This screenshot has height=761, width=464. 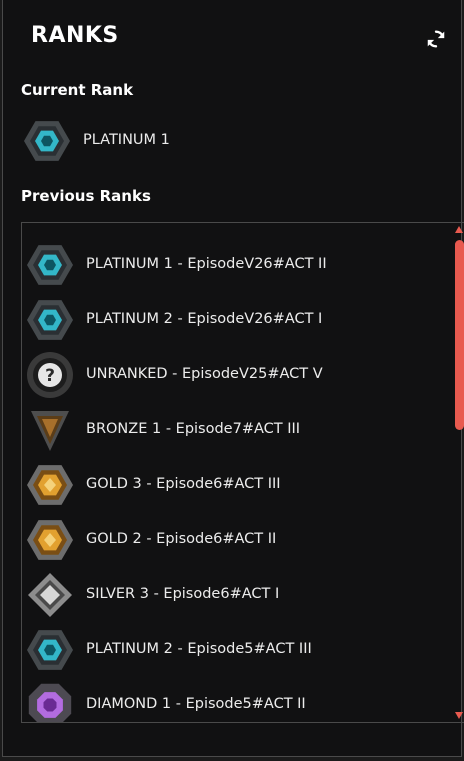 What do you see at coordinates (459, 715) in the screenshot?
I see `scroll-down-arrow-icon` at bounding box center [459, 715].